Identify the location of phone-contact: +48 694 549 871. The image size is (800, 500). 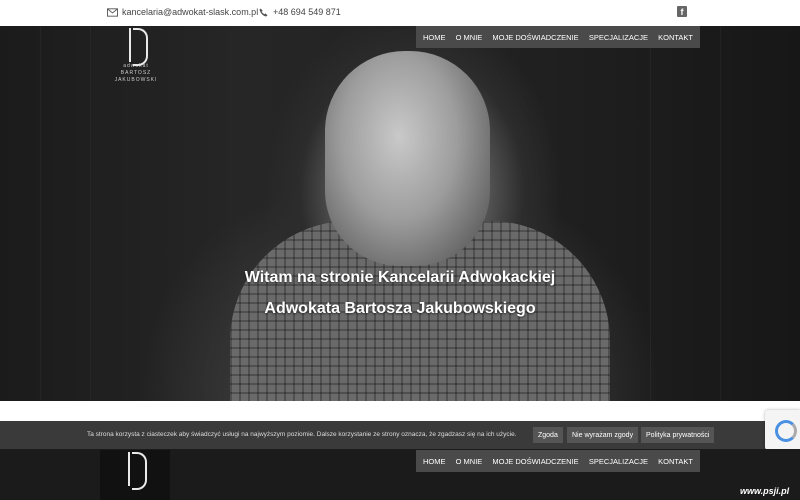
(299, 12).